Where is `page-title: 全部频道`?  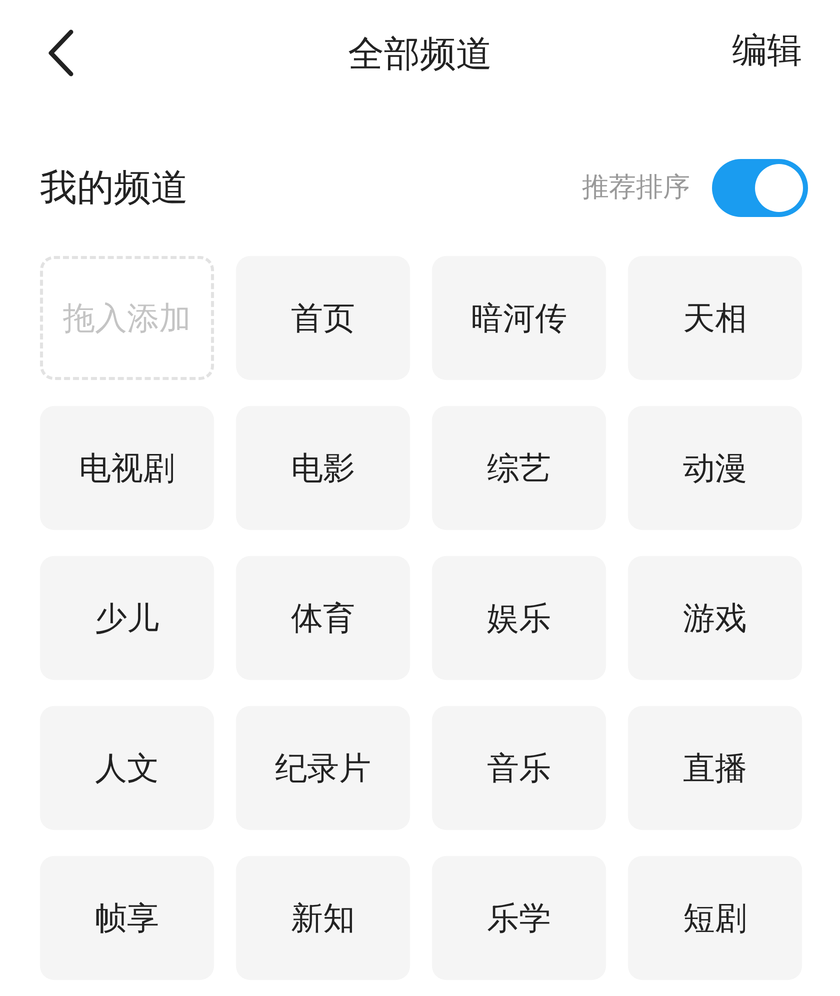 page-title: 全部频道 is located at coordinates (420, 55).